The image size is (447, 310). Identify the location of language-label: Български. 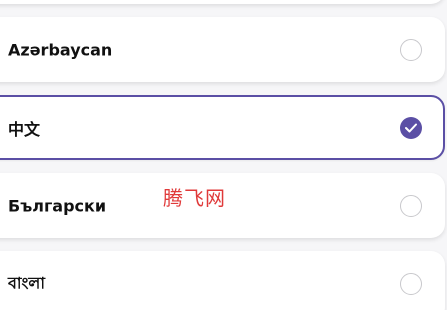
(57, 205).